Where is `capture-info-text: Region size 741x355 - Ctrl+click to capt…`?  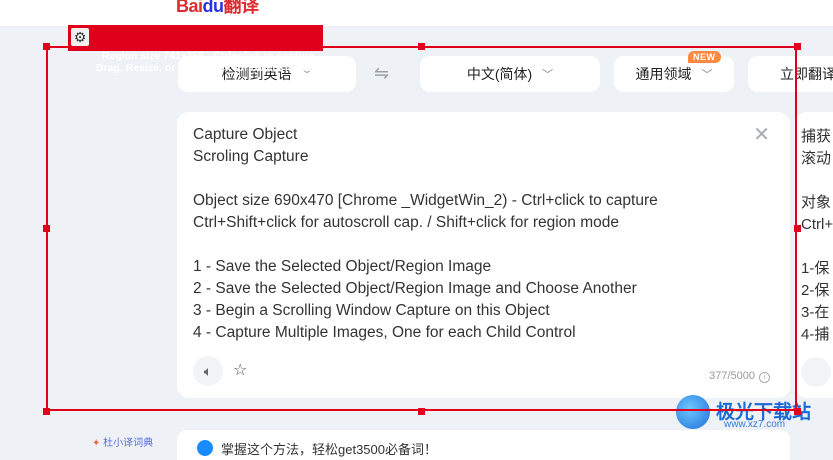
capture-info-text: Region size 741x355 - Ctrl+click to capt… is located at coordinates (207, 62).